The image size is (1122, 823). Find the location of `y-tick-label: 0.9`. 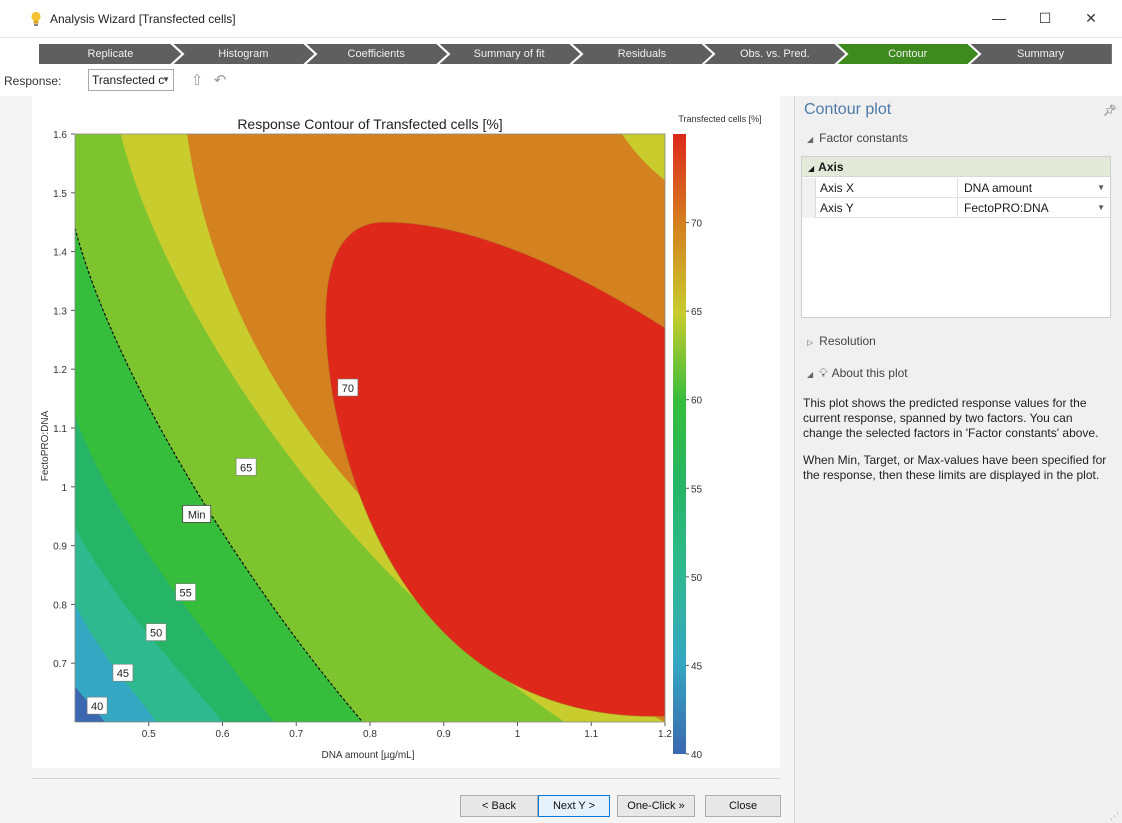

y-tick-label: 0.9 is located at coordinates (60, 547).